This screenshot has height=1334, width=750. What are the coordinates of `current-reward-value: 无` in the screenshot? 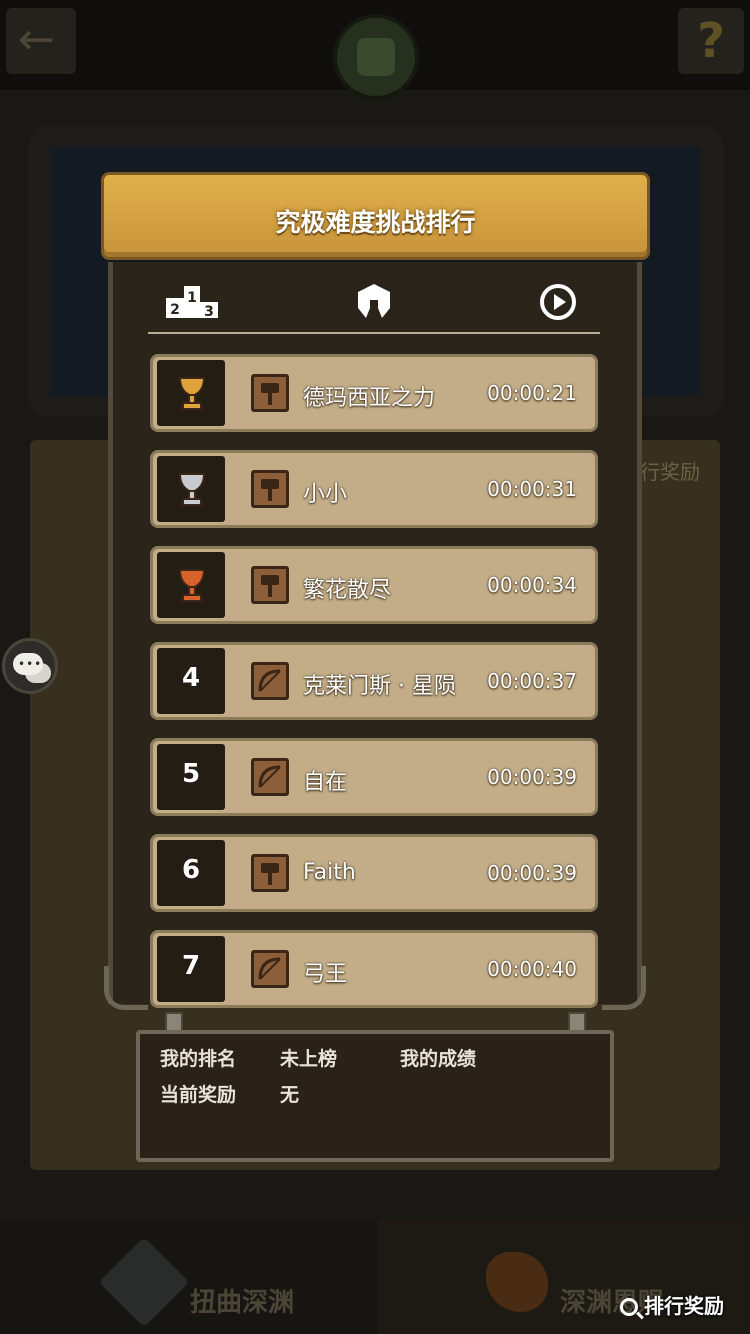 It's located at (290, 1095).